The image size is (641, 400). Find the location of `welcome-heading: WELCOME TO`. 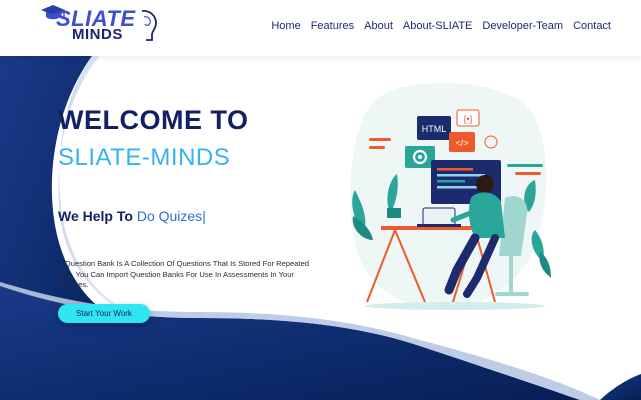

welcome-heading: WELCOME TO is located at coordinates (153, 120).